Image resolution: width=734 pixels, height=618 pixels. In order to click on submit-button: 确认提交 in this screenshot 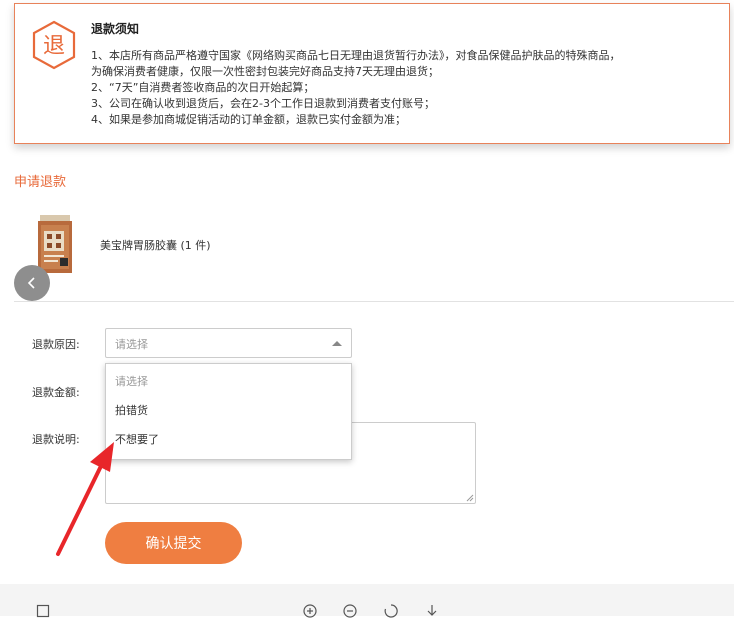, I will do `click(173, 543)`.